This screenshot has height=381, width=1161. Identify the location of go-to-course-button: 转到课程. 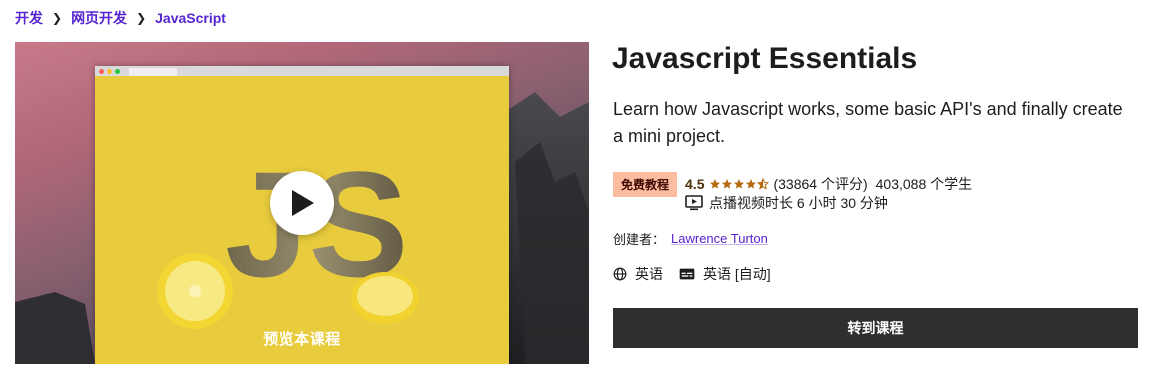
(875, 328).